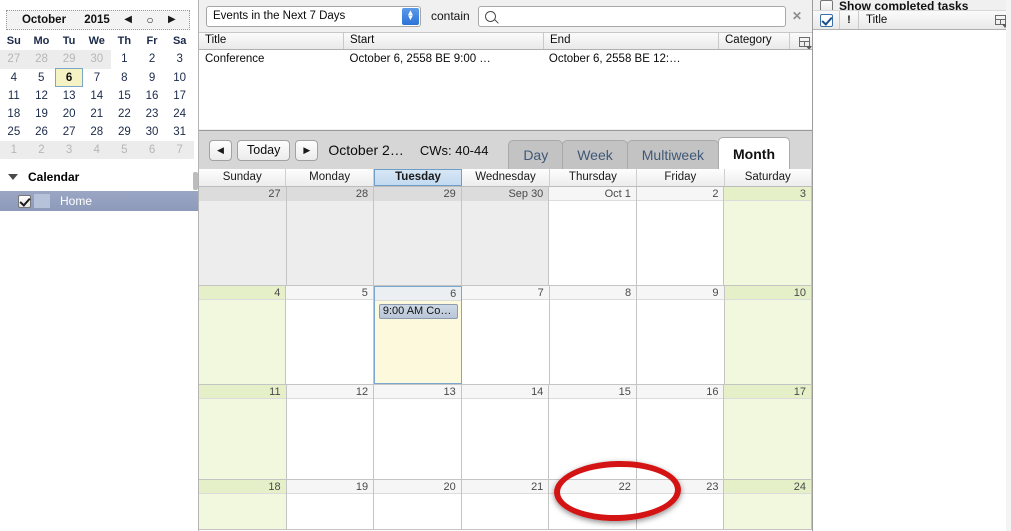 The image size is (1011, 531). What do you see at coordinates (680, 236) in the screenshot?
I see `day-cell: 2` at bounding box center [680, 236].